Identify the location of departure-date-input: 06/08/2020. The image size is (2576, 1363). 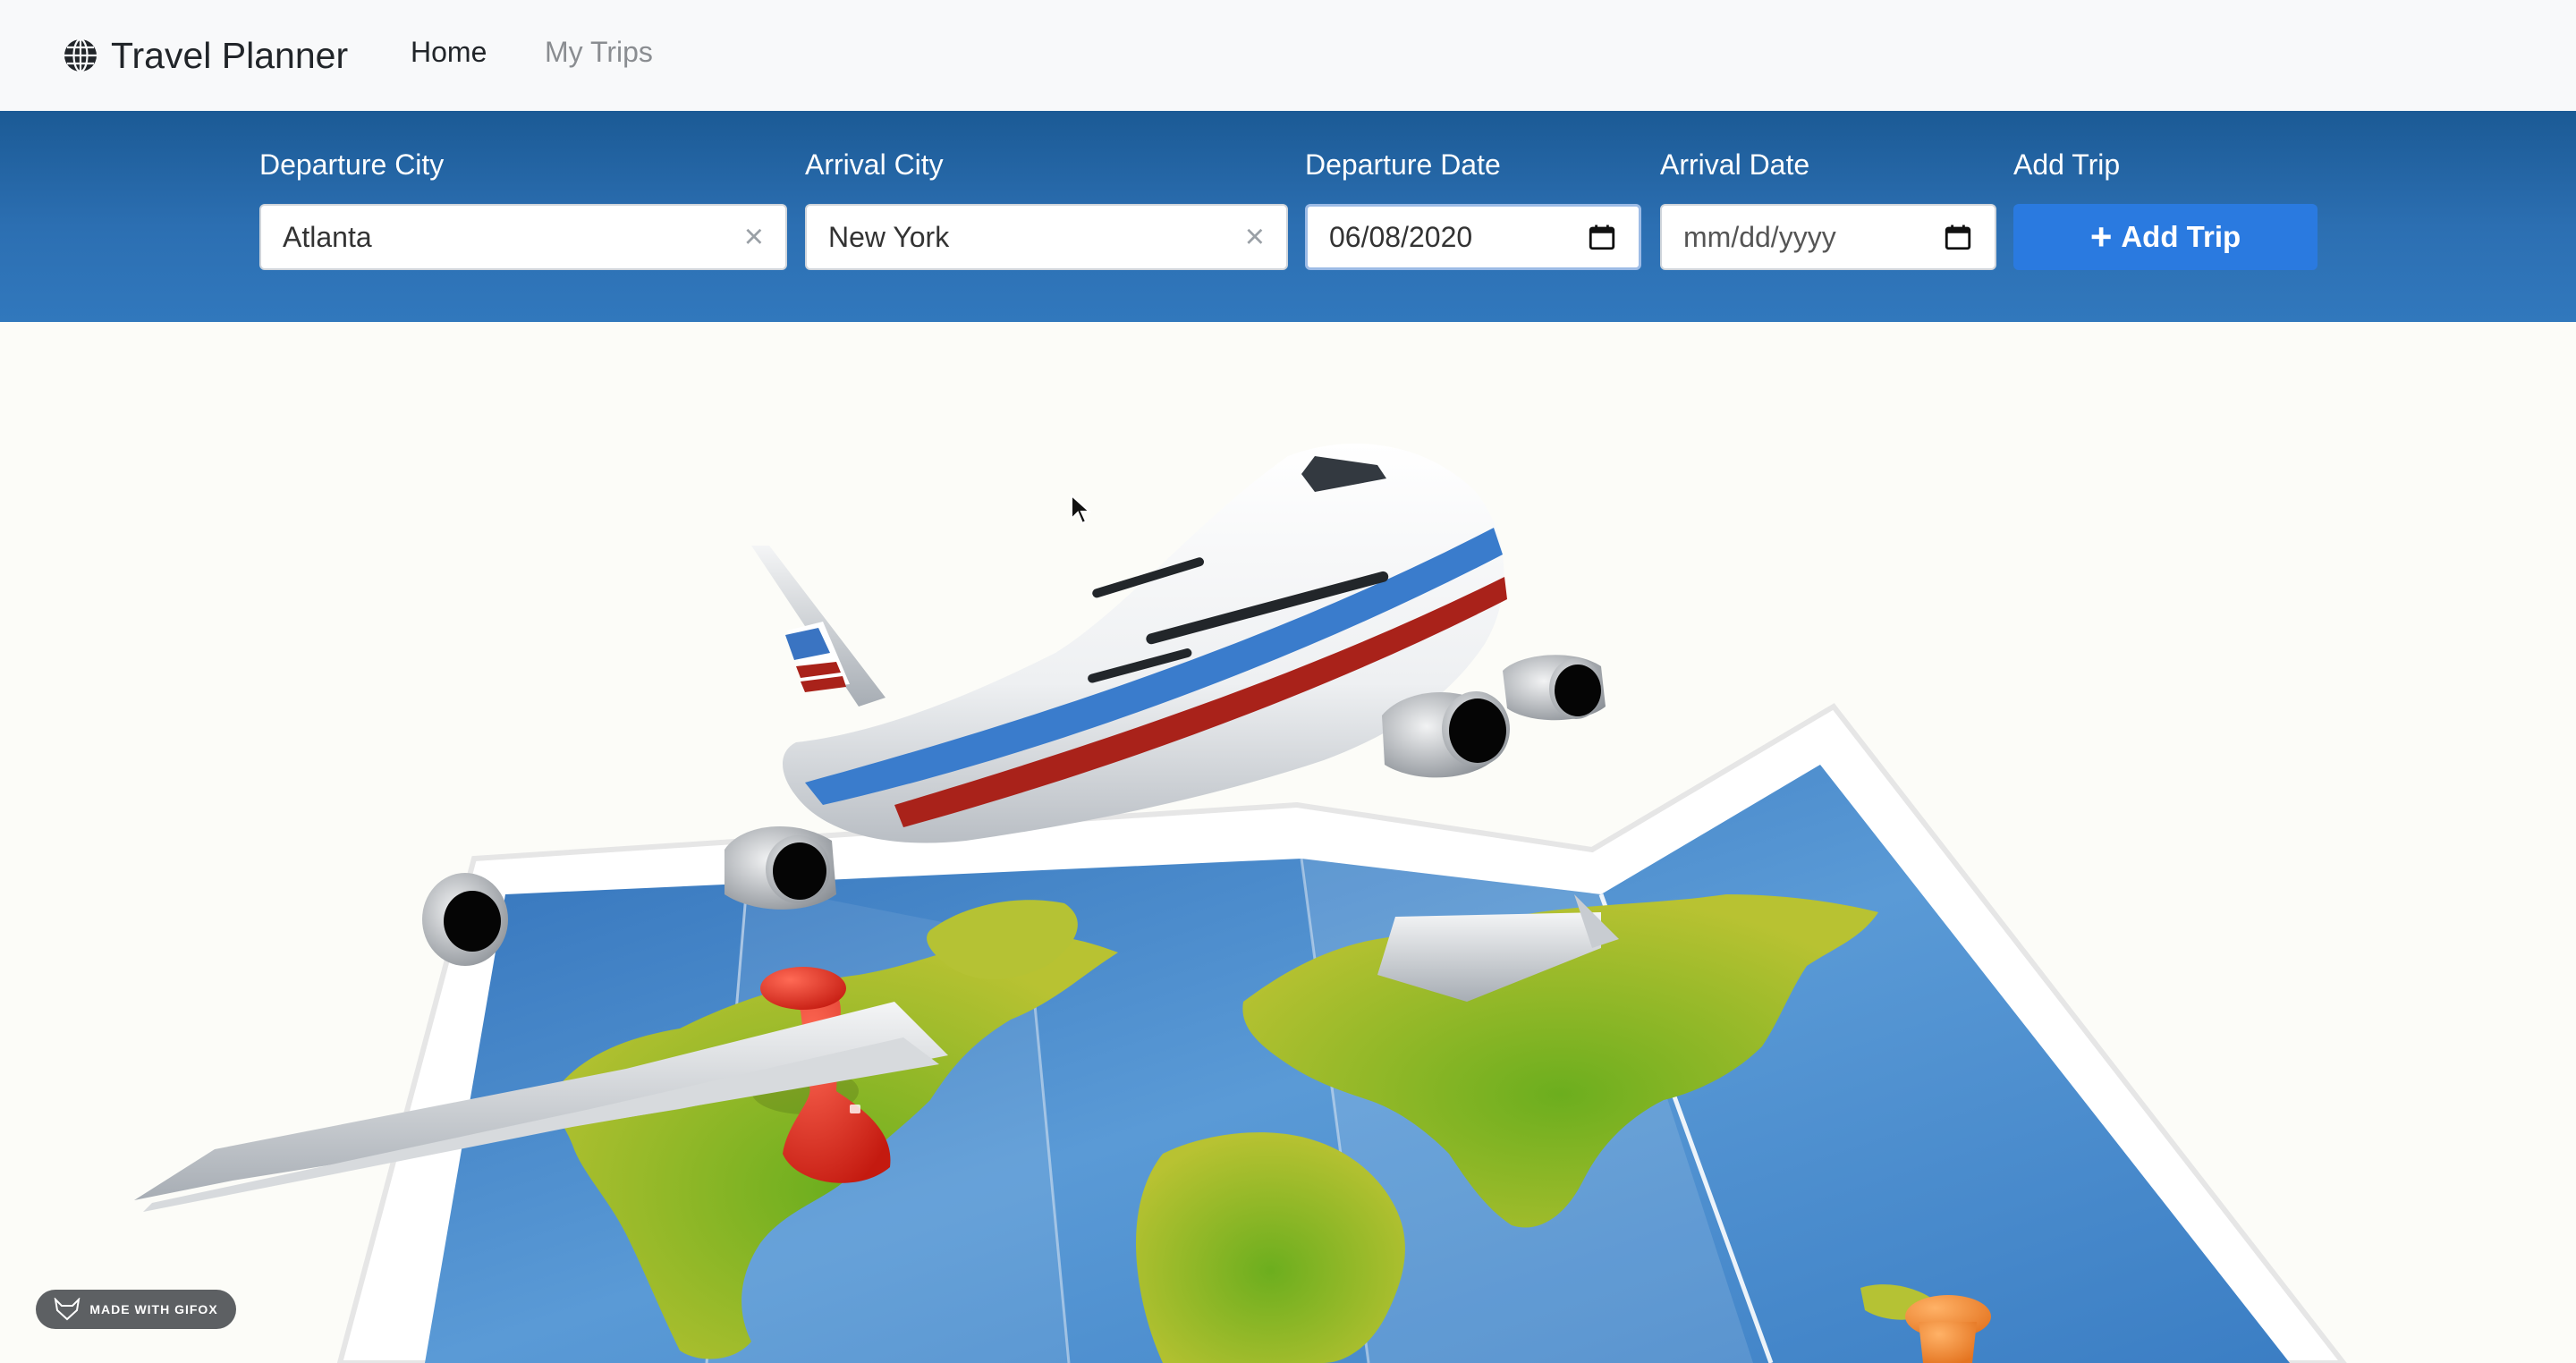
(1473, 237).